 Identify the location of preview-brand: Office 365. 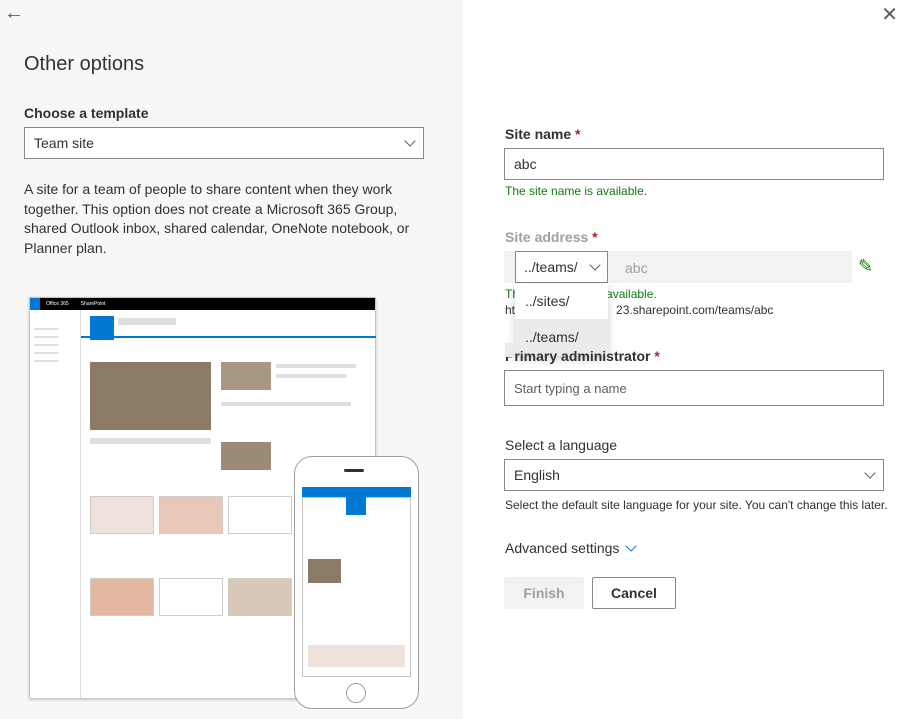
(57, 304).